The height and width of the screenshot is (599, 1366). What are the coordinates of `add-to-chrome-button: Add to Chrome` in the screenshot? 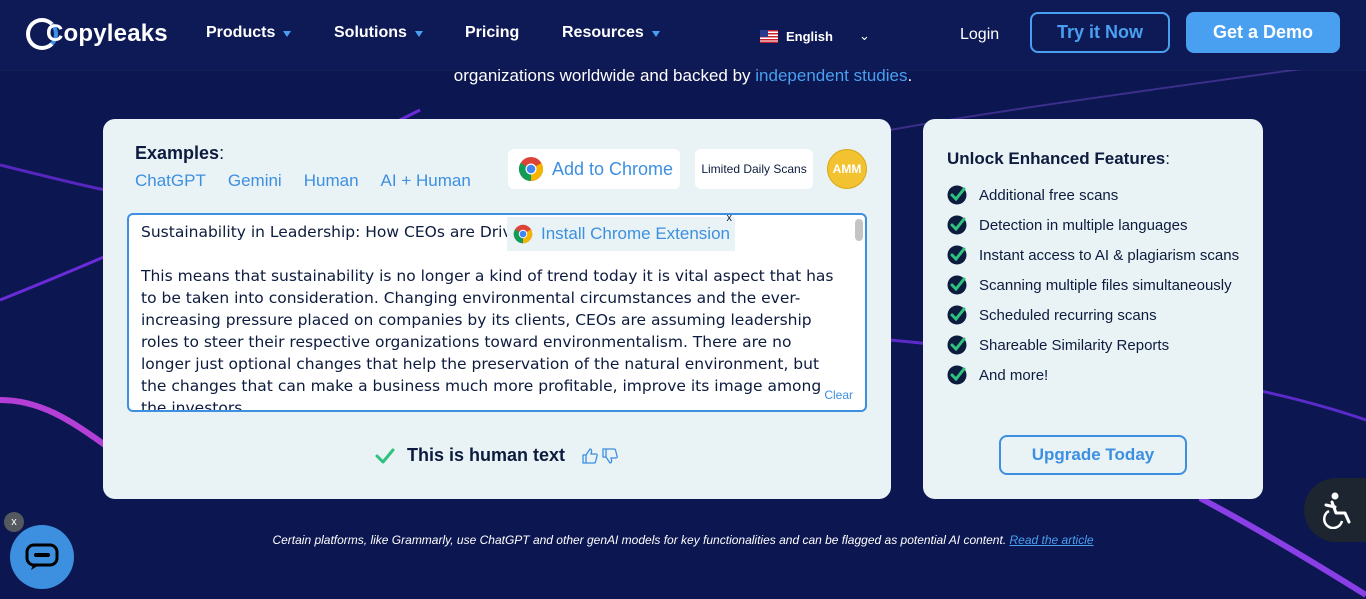 It's located at (594, 169).